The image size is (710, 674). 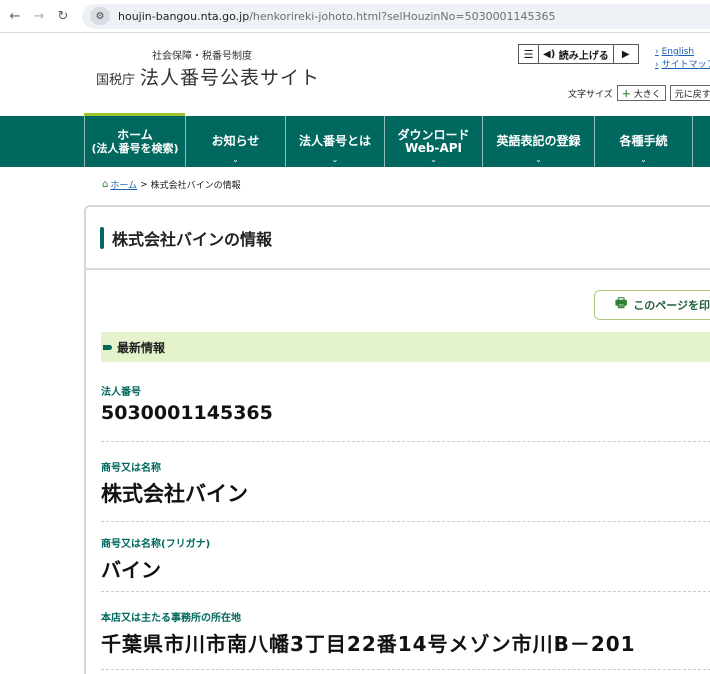 What do you see at coordinates (15, 16) in the screenshot?
I see `back-icon: ←` at bounding box center [15, 16].